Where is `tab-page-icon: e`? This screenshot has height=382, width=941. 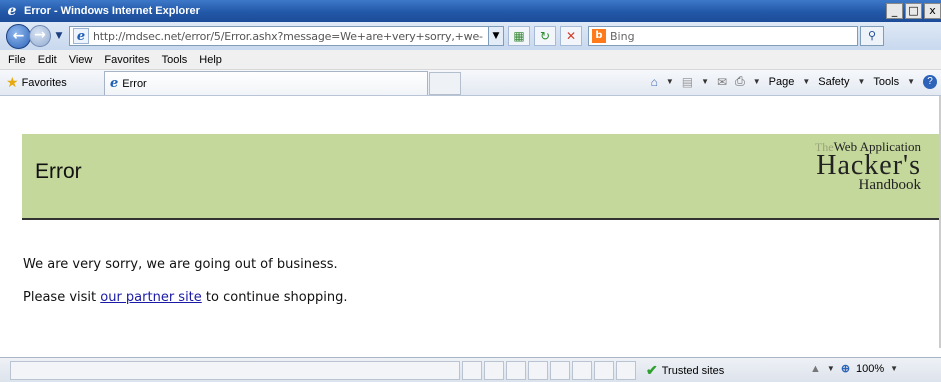
tab-page-icon: e is located at coordinates (114, 83).